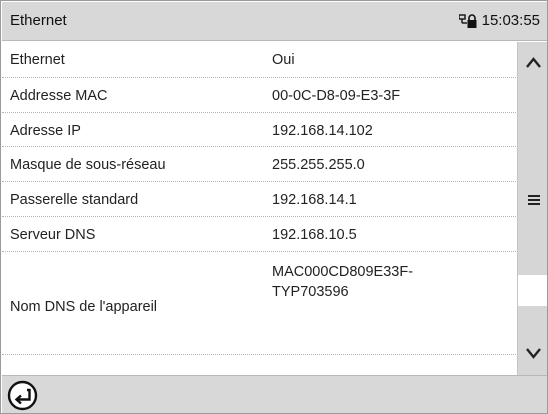 This screenshot has height=414, width=548. I want to click on bottom-bar, so click(274, 394).